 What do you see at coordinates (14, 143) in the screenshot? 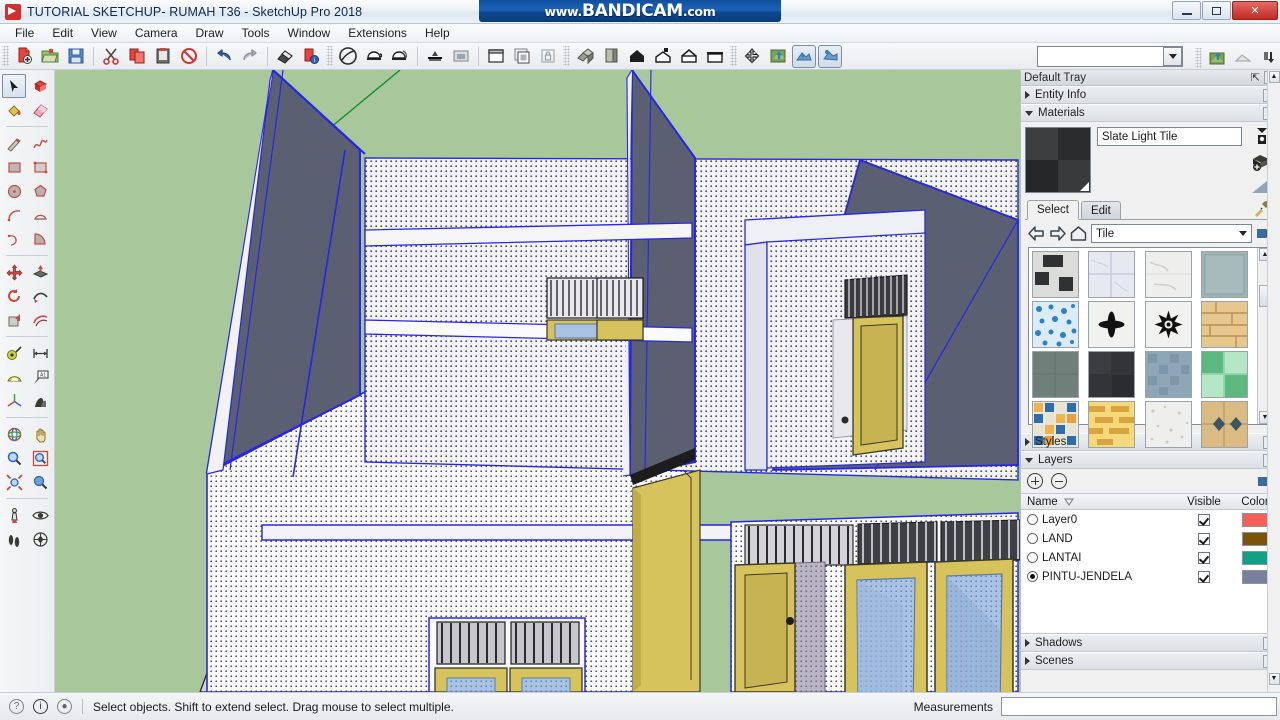
I see `line-tool` at bounding box center [14, 143].